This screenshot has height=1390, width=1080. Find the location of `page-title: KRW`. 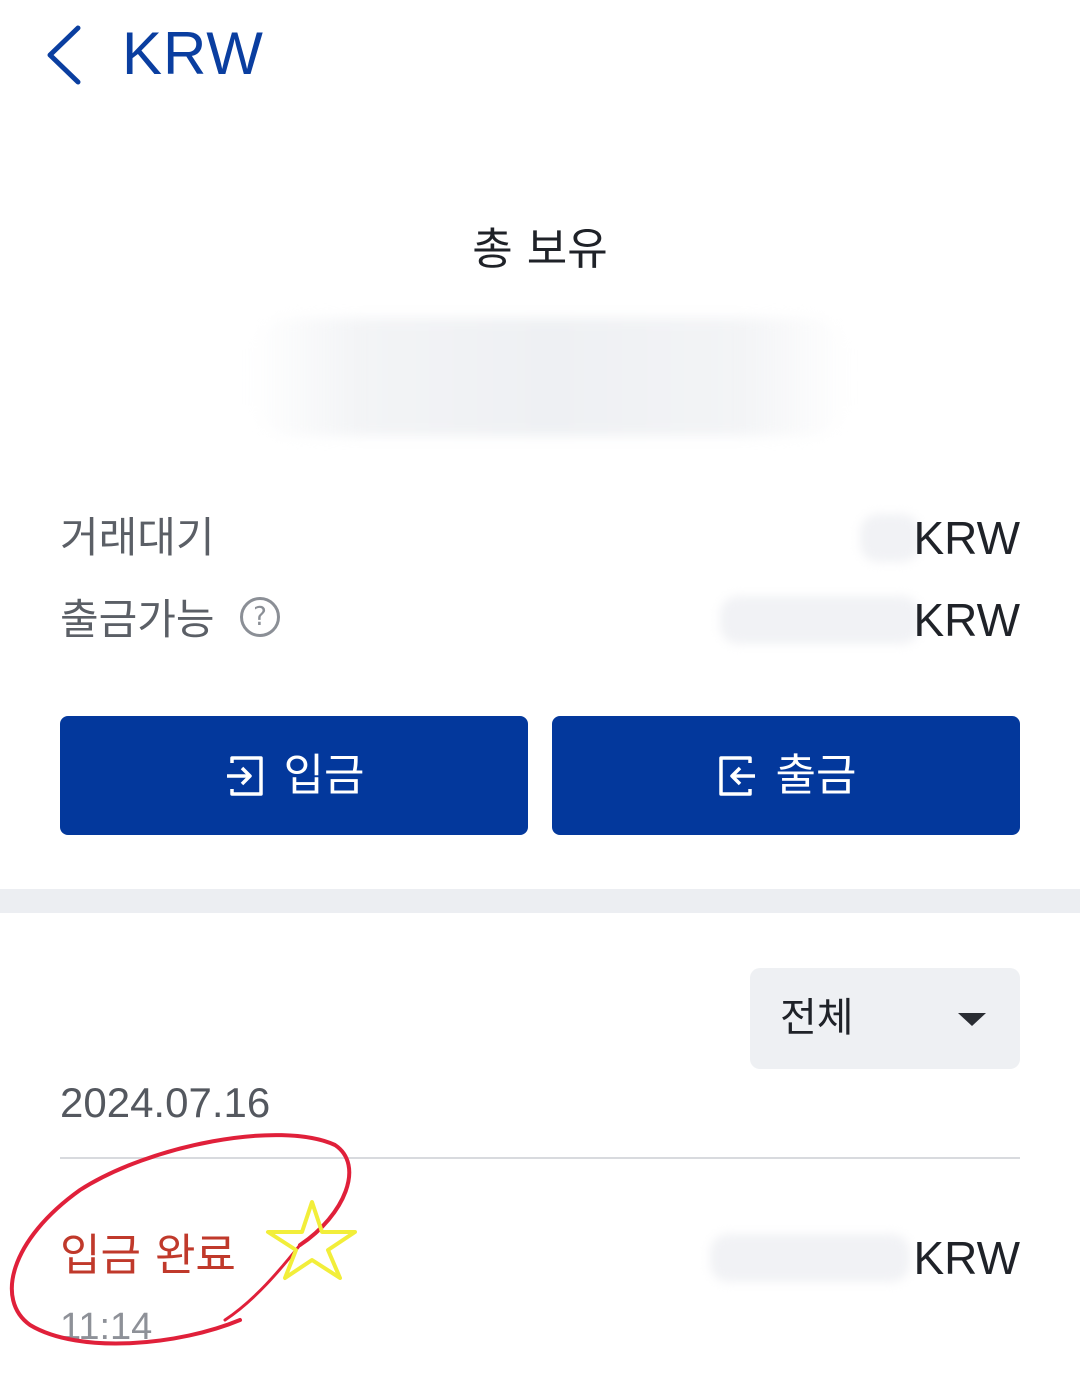

page-title: KRW is located at coordinates (193, 53).